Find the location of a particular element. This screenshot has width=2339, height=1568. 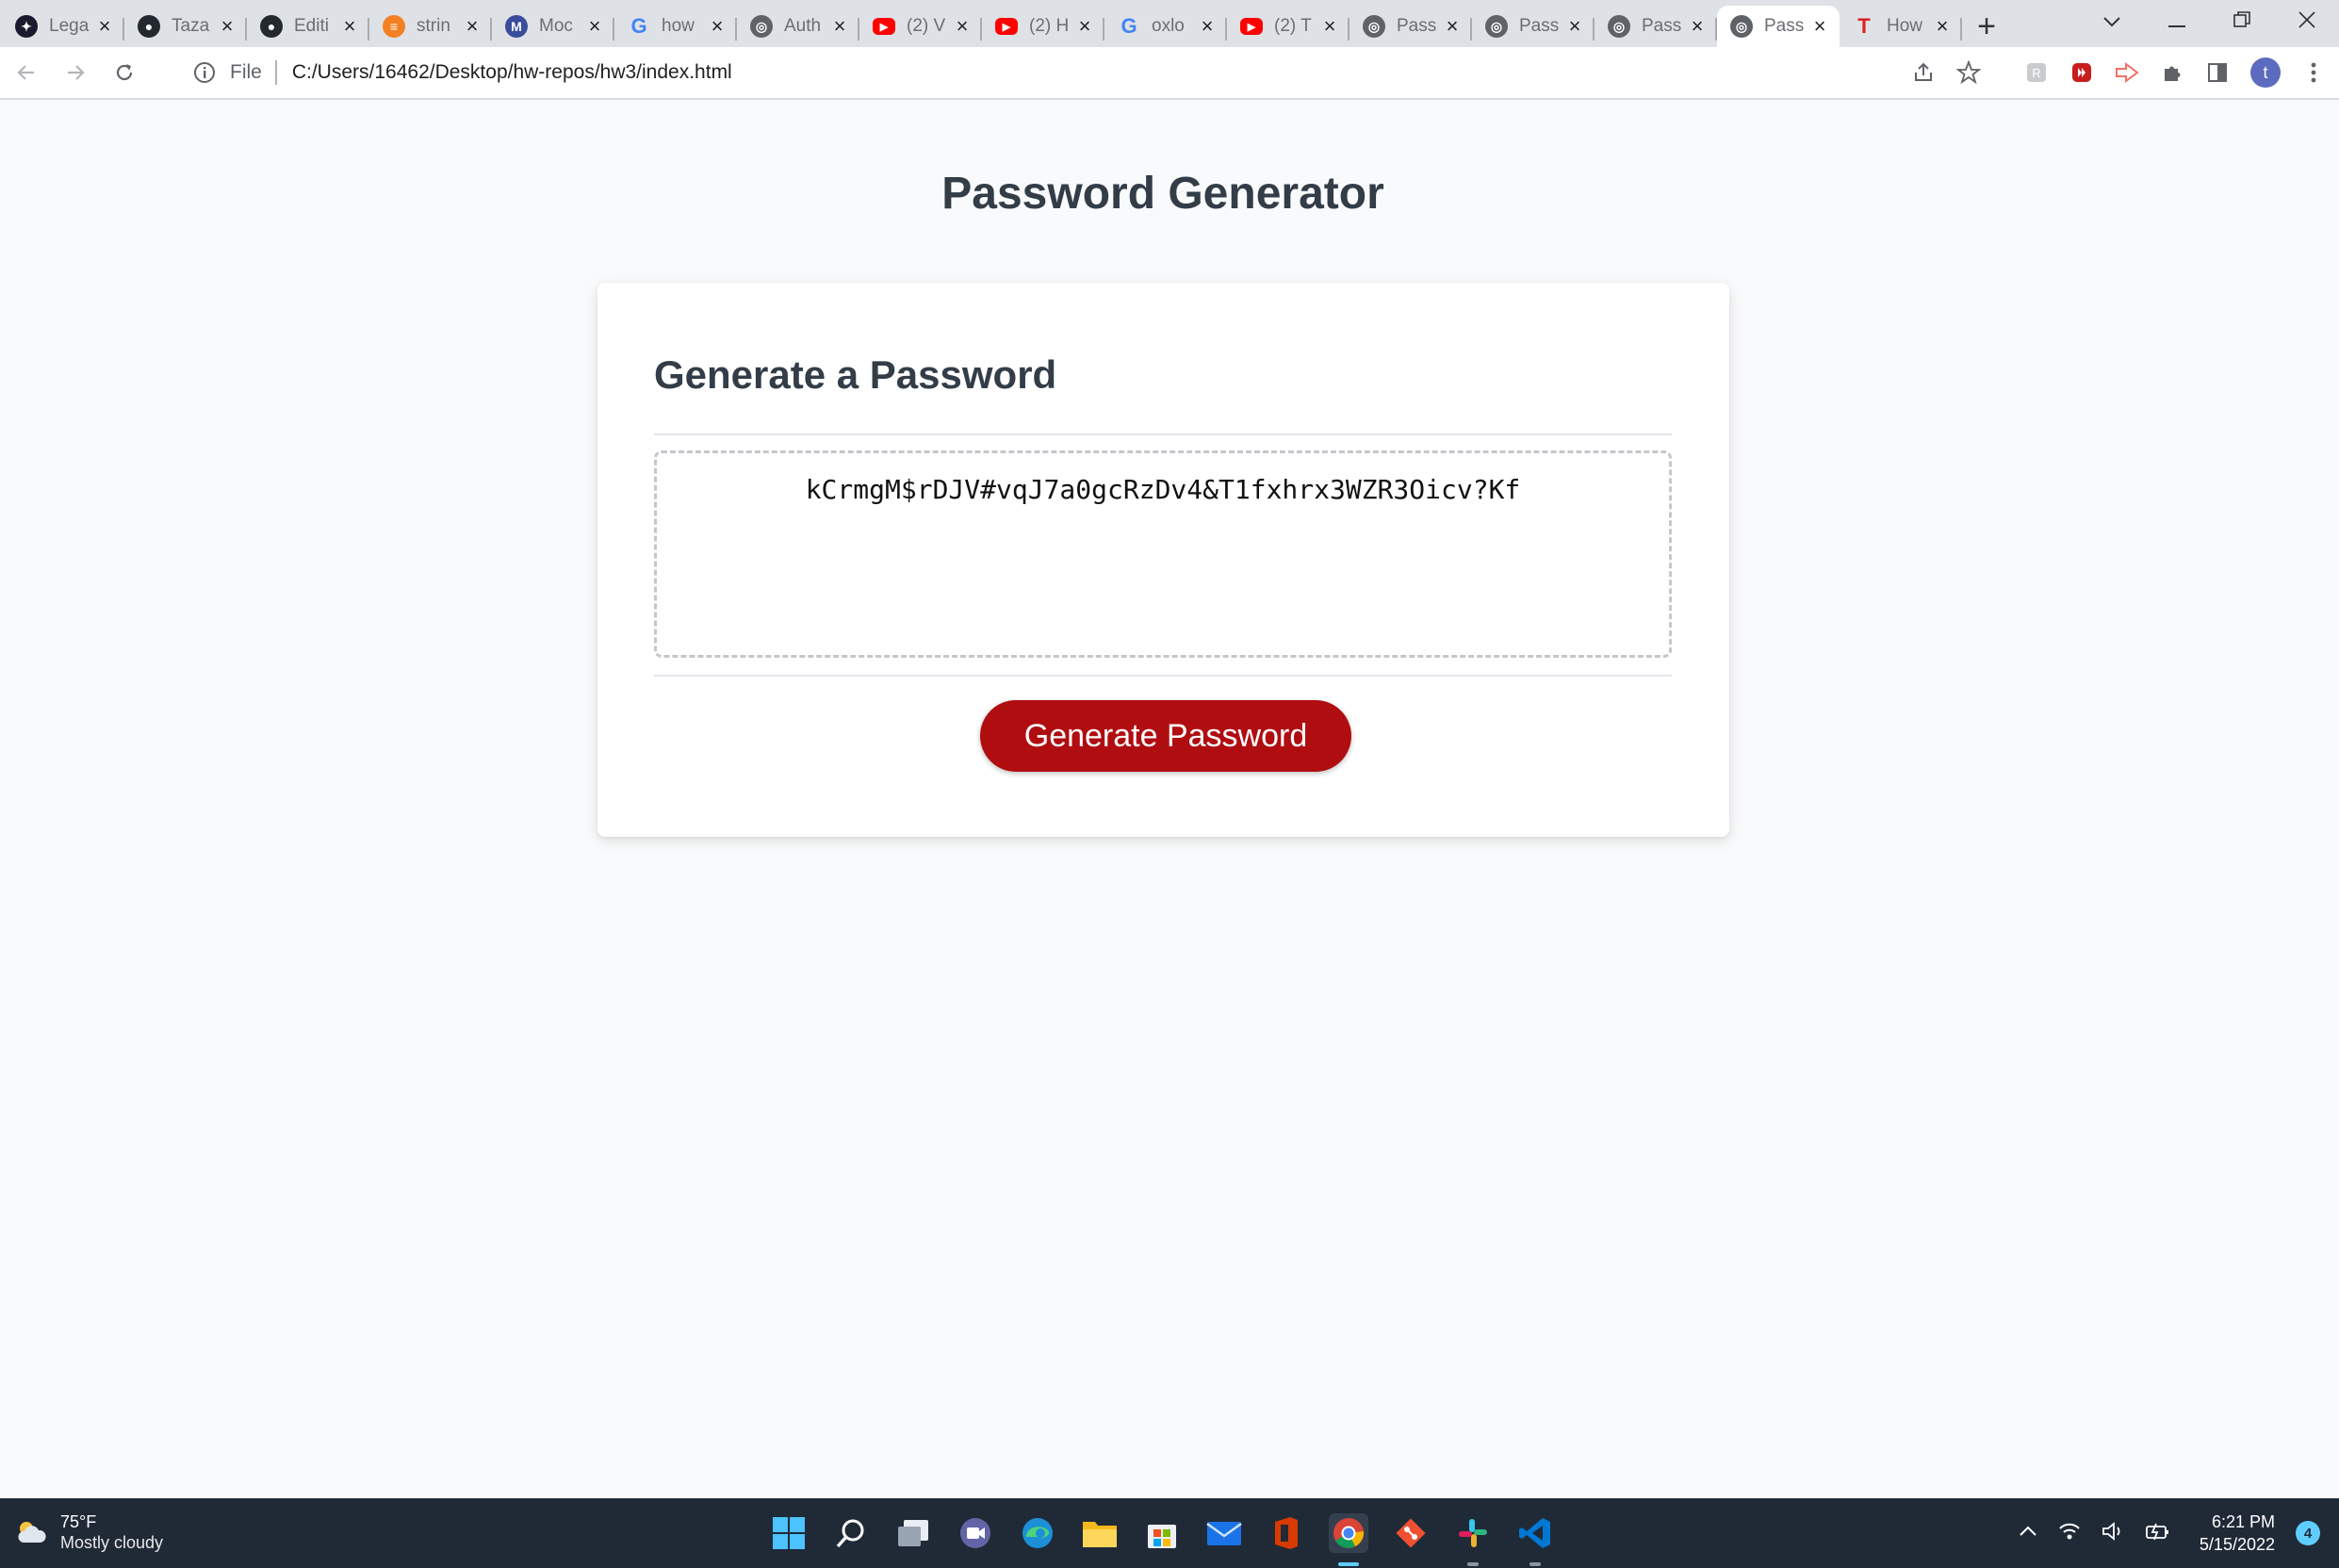

back-button is located at coordinates (26, 72).